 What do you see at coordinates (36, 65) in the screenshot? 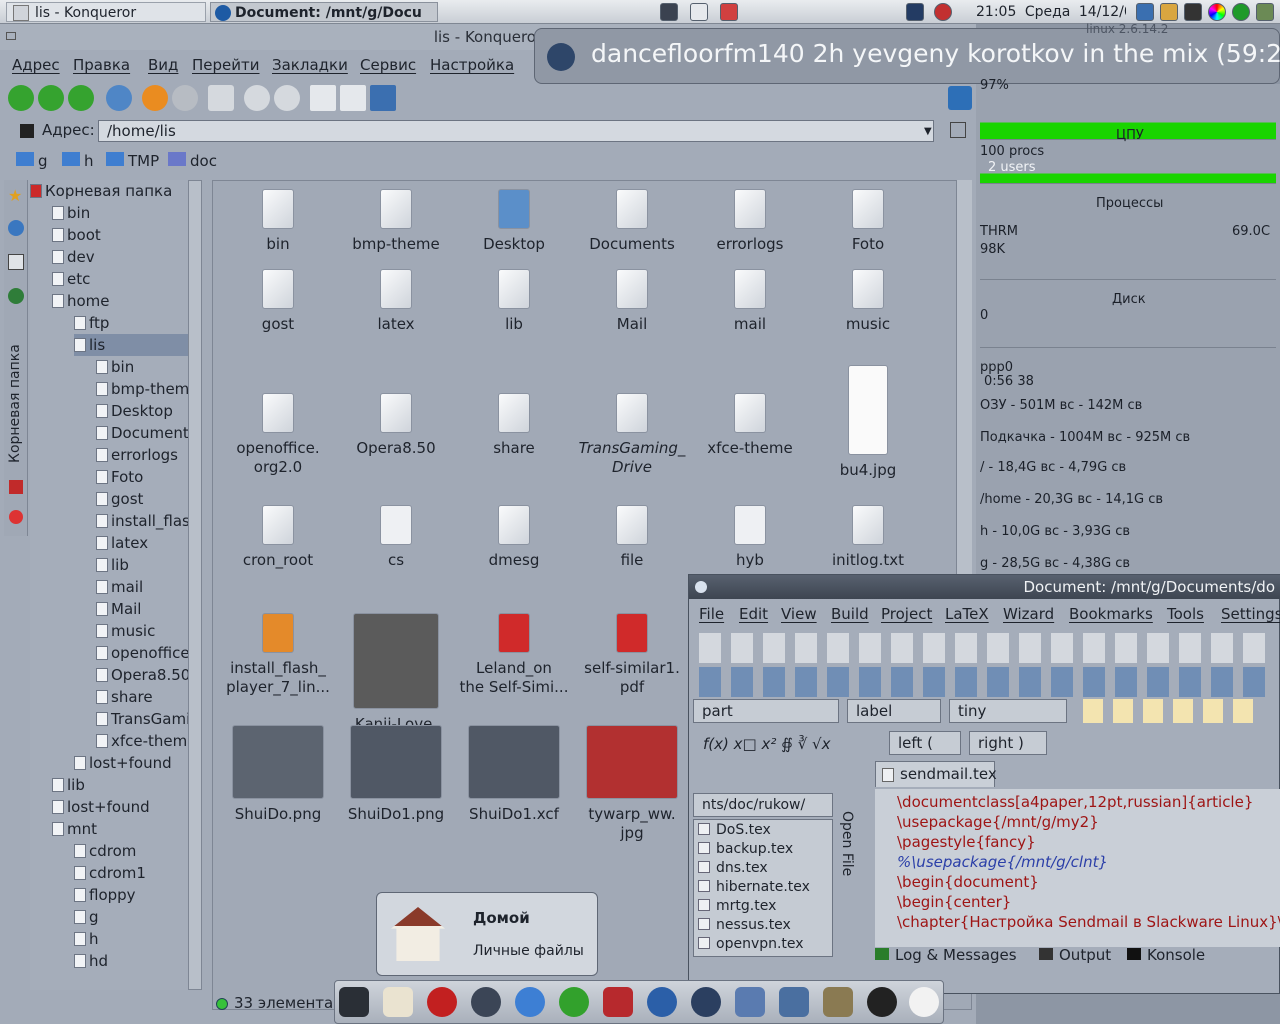
I see `menu-address: Адрес` at bounding box center [36, 65].